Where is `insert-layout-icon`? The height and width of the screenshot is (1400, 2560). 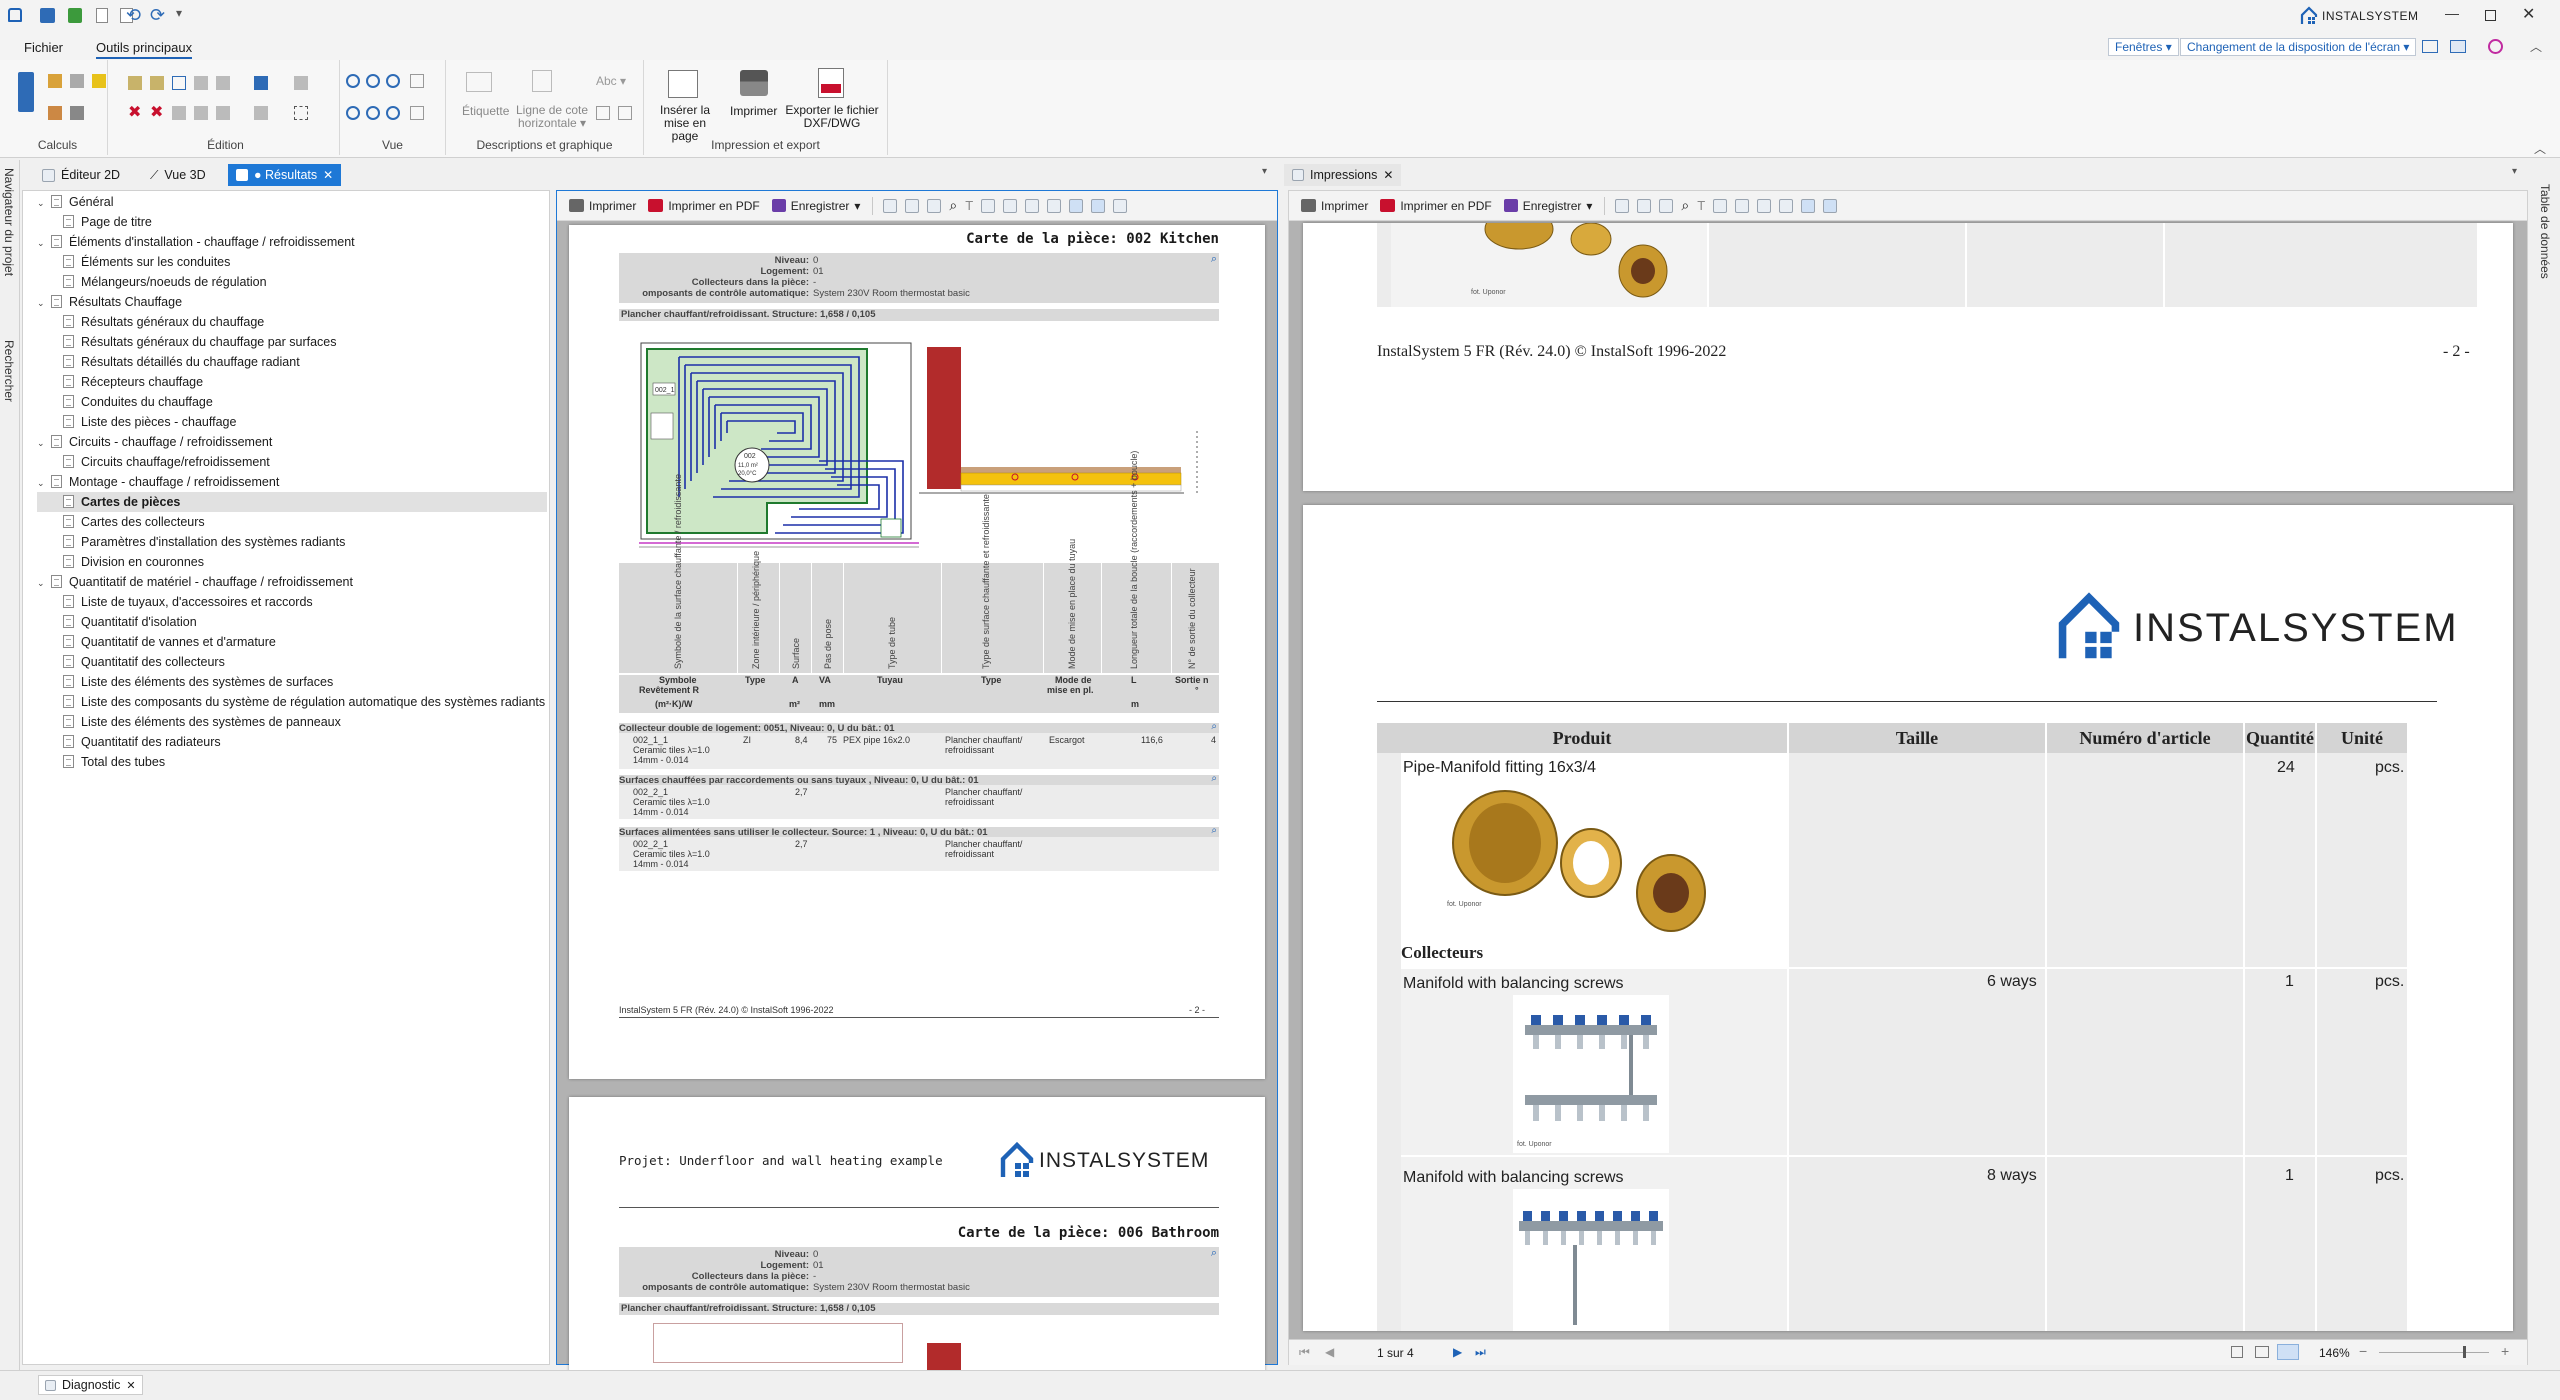 insert-layout-icon is located at coordinates (683, 84).